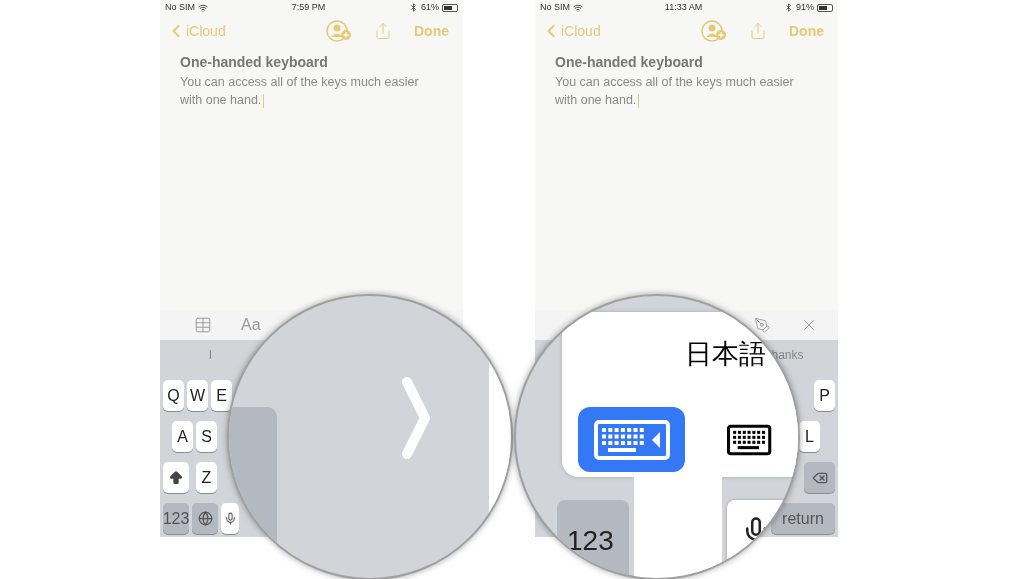 The height and width of the screenshot is (579, 1024). Describe the element at coordinates (176, 518) in the screenshot. I see `numbers-key: 123` at that location.